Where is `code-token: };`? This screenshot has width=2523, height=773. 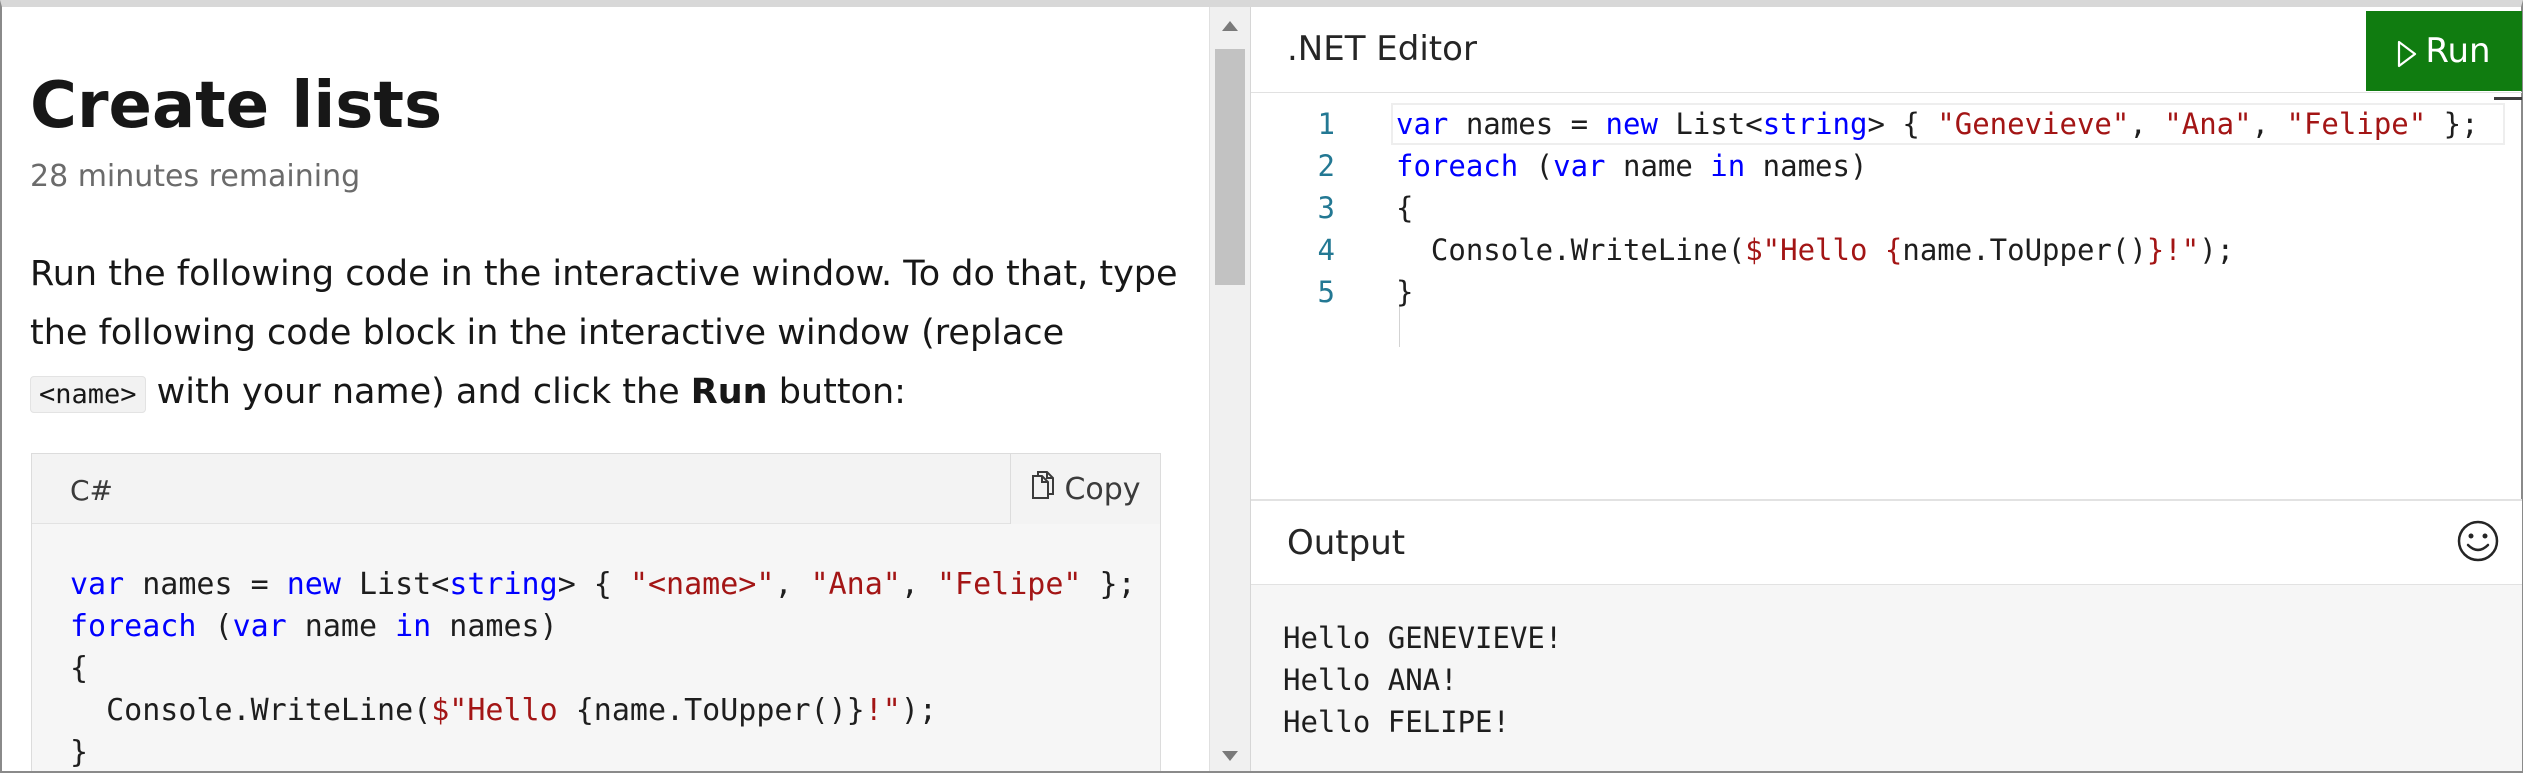 code-token: }; is located at coordinates (1108, 584).